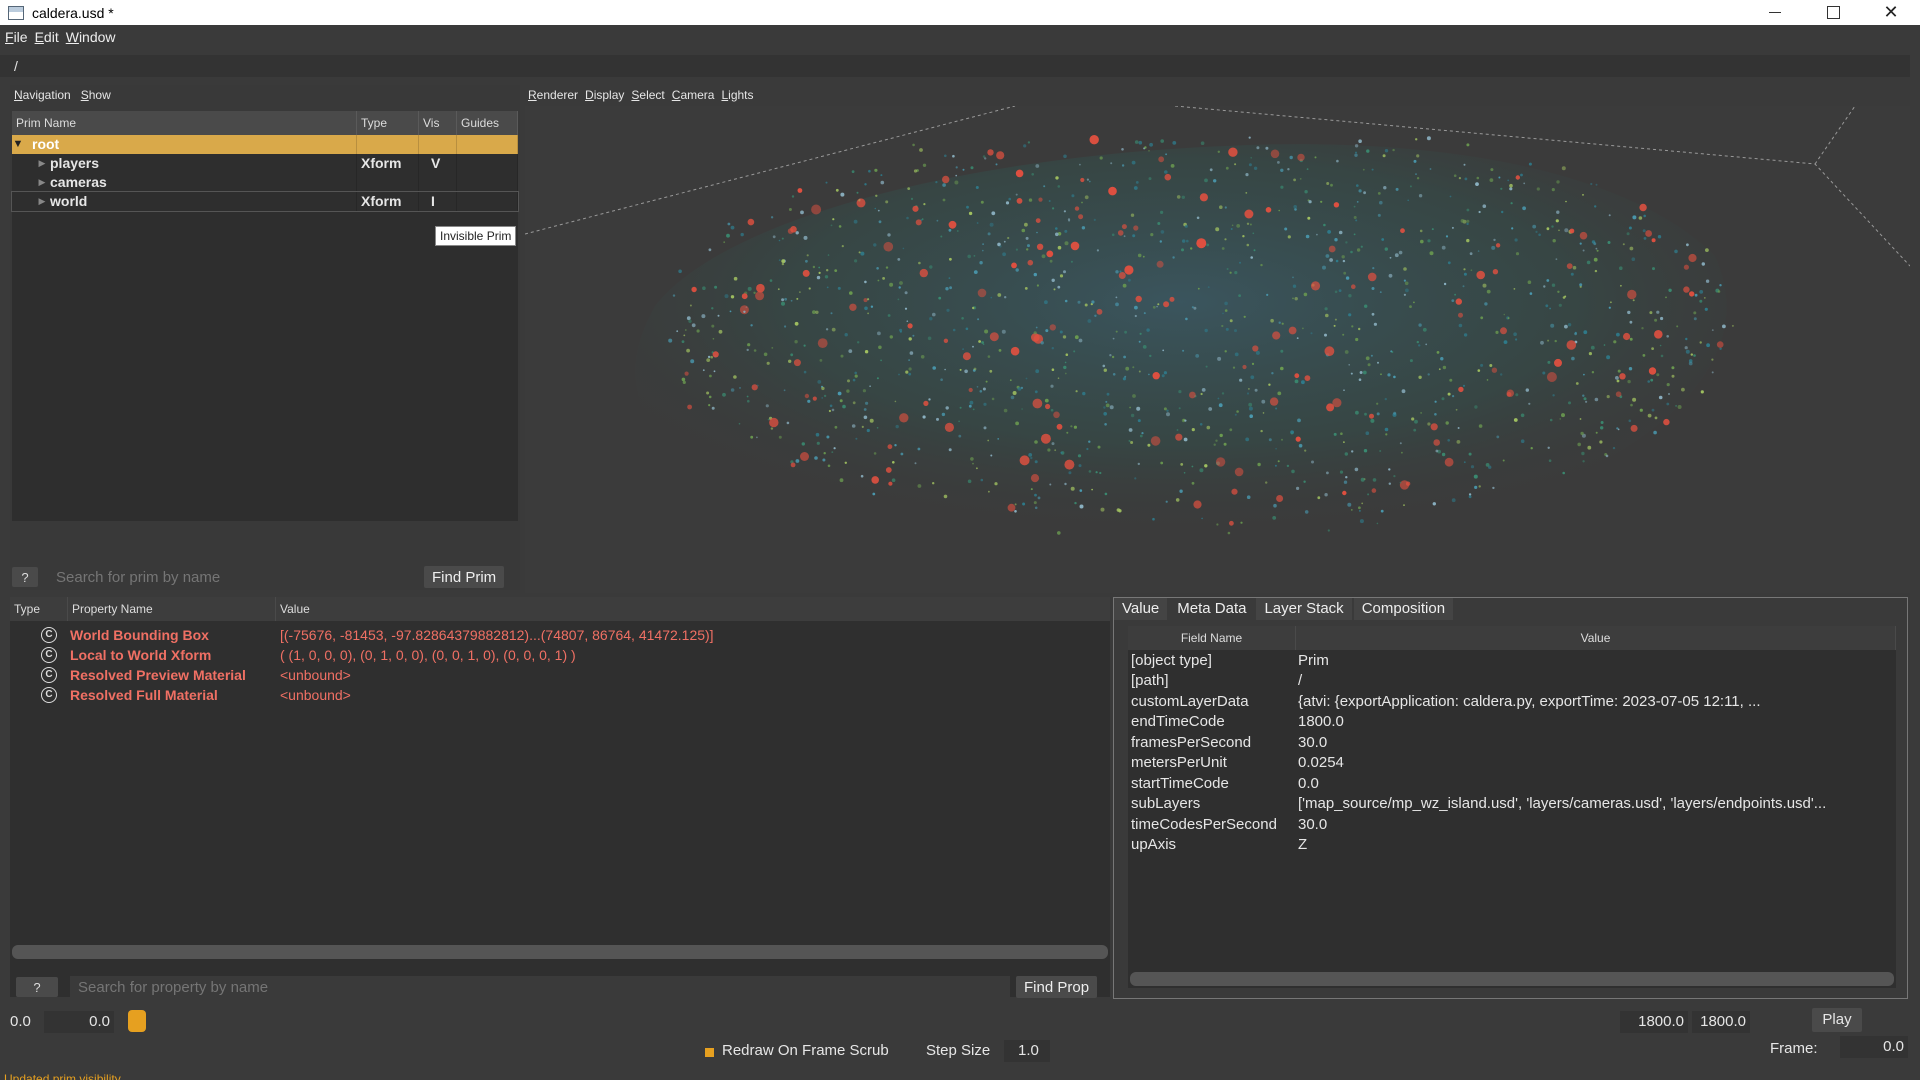 The width and height of the screenshot is (1920, 1080). Describe the element at coordinates (315, 675) in the screenshot. I see `property-value: <unbound>` at that location.